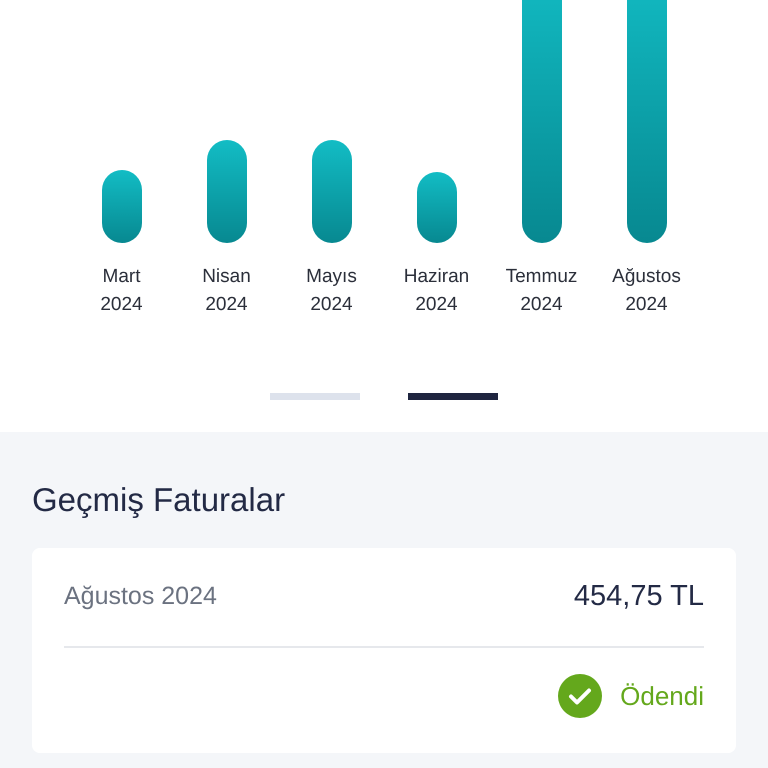 The width and height of the screenshot is (768, 768). I want to click on month-label: Temmuz, so click(542, 277).